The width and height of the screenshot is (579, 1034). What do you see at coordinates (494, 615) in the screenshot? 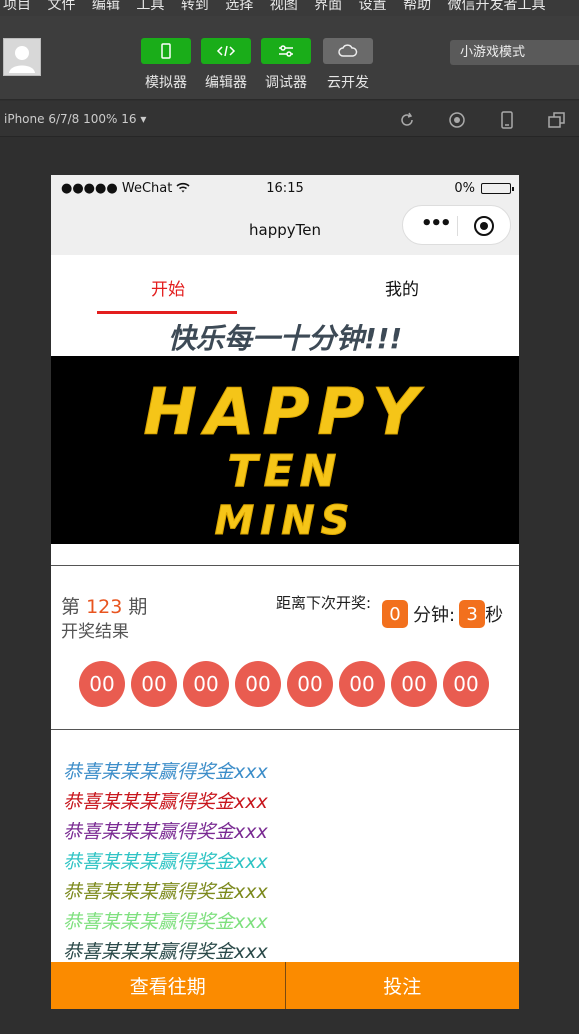
I see `seconds-unit: 秒` at bounding box center [494, 615].